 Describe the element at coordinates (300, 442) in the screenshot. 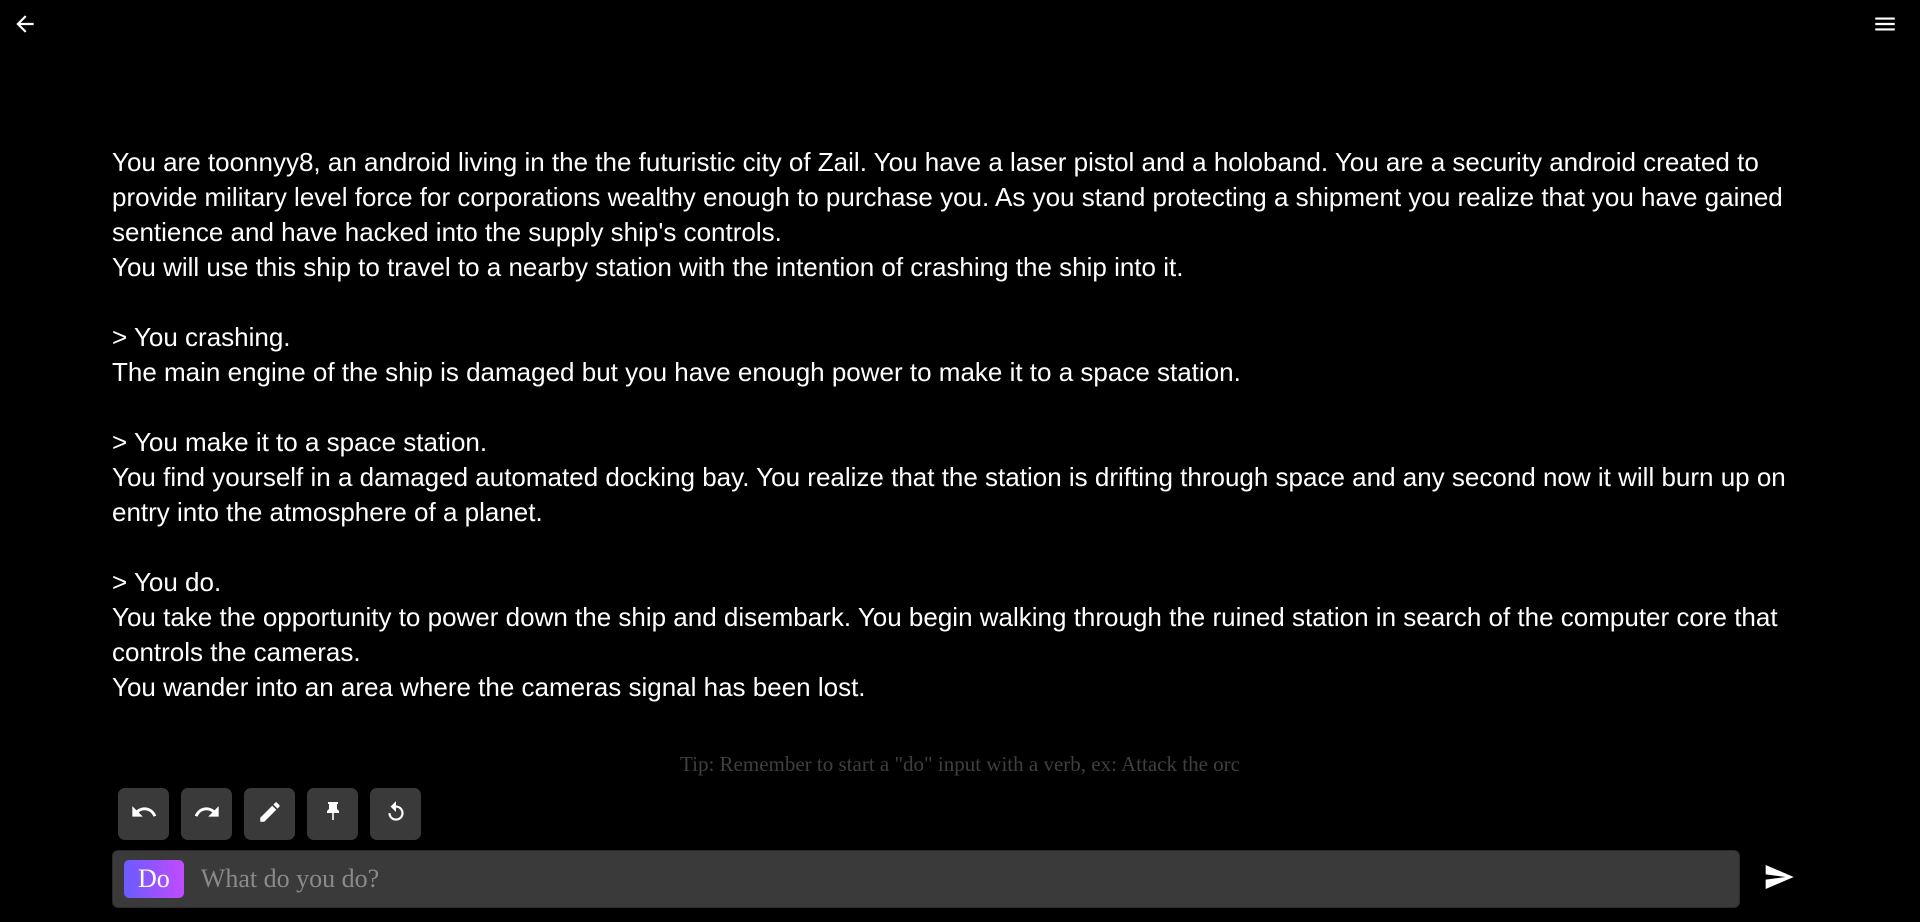

I see `player-action-line: > You make it to a space station.` at that location.